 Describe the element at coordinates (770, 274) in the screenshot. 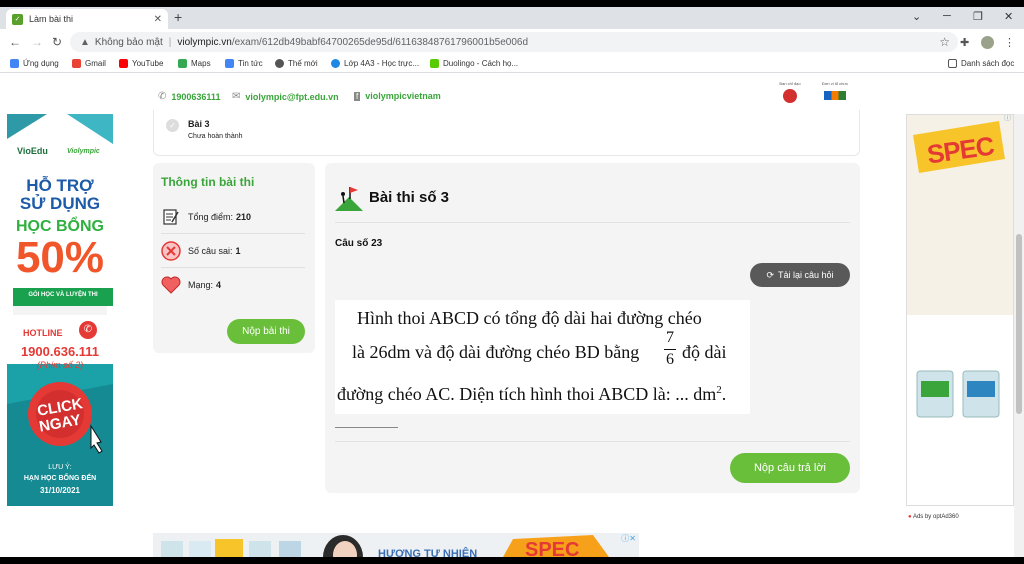

I see `refresh-icon: ⟳` at that location.